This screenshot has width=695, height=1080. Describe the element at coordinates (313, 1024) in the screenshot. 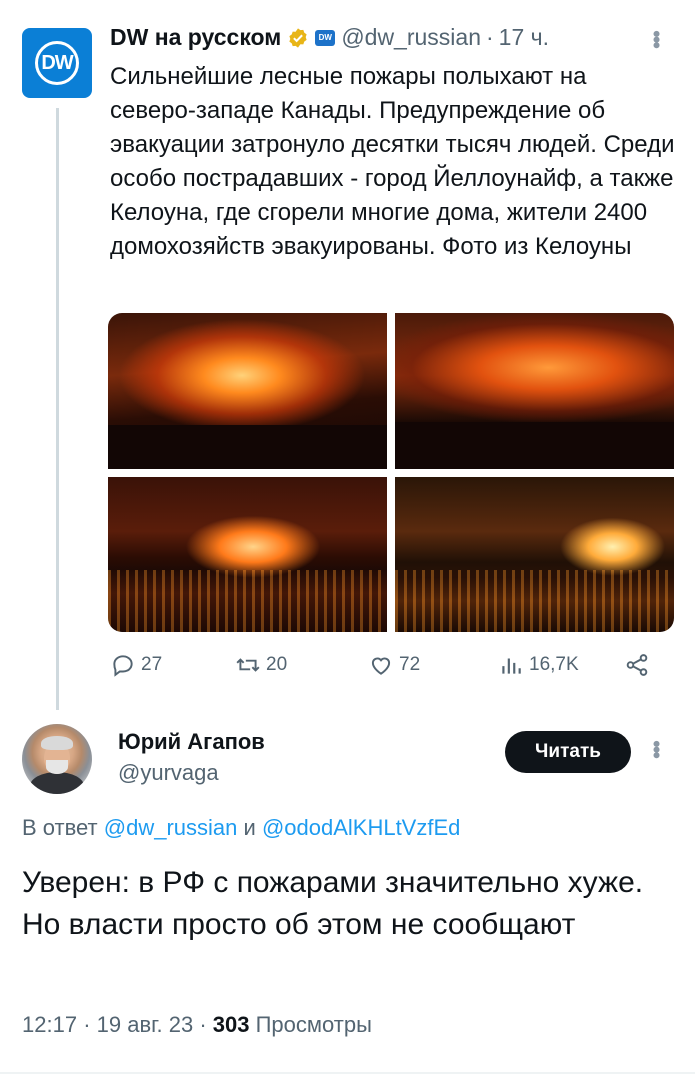

I see `views-label: Просмотры` at that location.